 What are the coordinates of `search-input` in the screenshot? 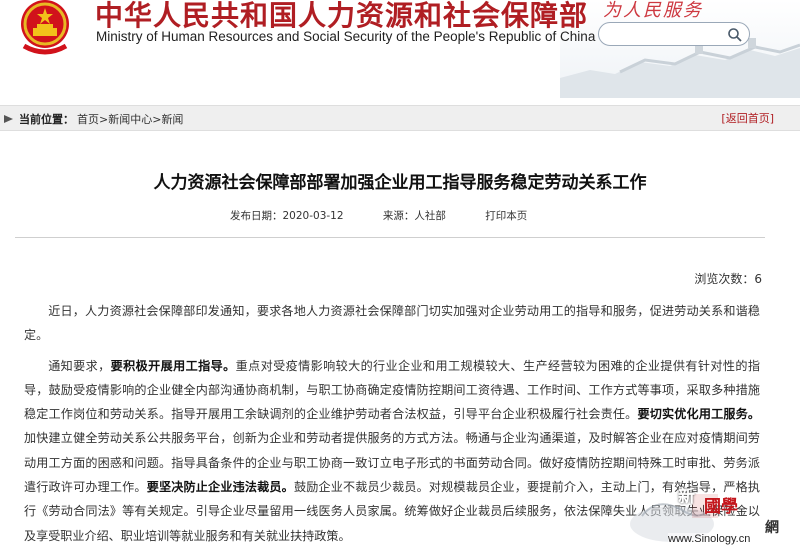 It's located at (666, 34).